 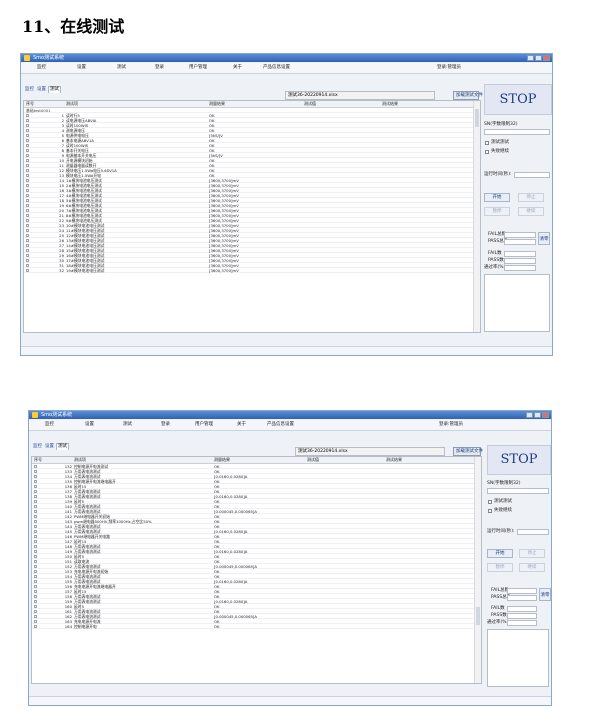 What do you see at coordinates (500, 567) in the screenshot?
I see `pause-button: 暂停` at bounding box center [500, 567].